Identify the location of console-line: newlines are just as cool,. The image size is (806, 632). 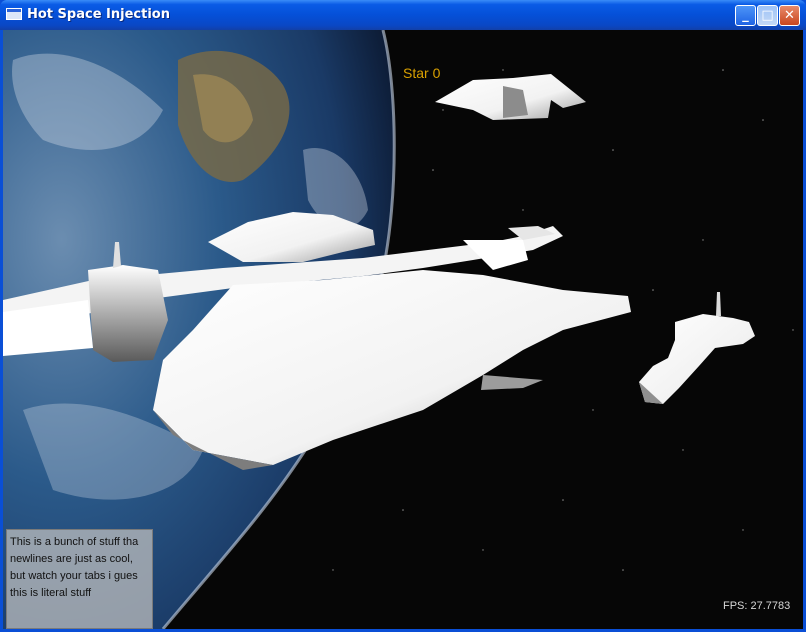
(71, 559).